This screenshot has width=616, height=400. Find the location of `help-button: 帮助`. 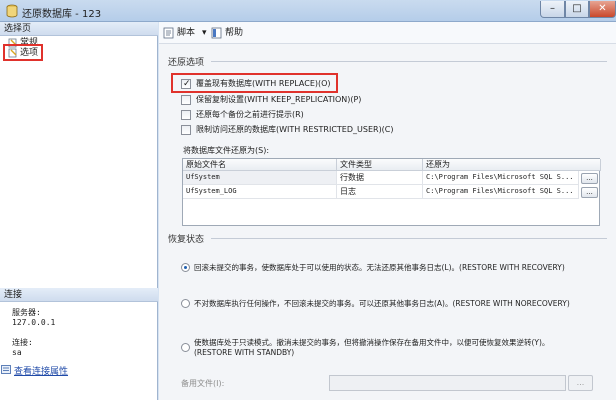

help-button: 帮助 is located at coordinates (231, 33).